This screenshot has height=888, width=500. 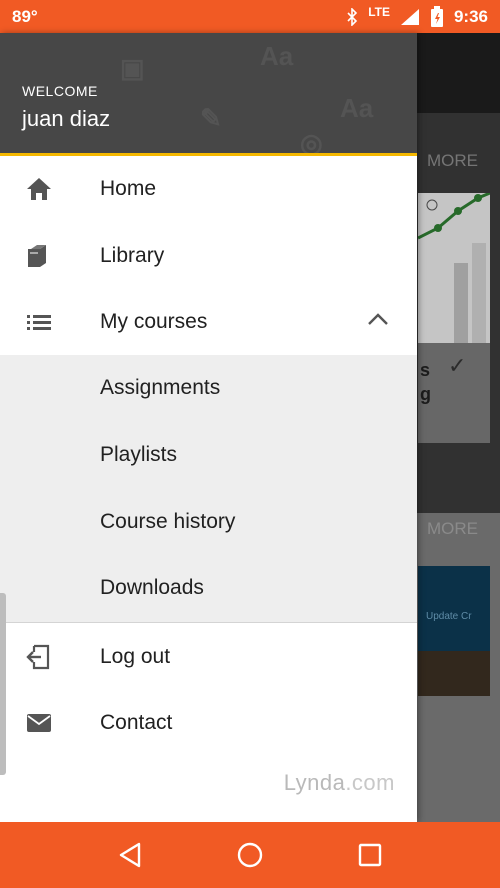 What do you see at coordinates (208, 93) in the screenshot?
I see `drawer-header: Aa Aa ▣ ✎ ◎ WELCOME juan diaz` at bounding box center [208, 93].